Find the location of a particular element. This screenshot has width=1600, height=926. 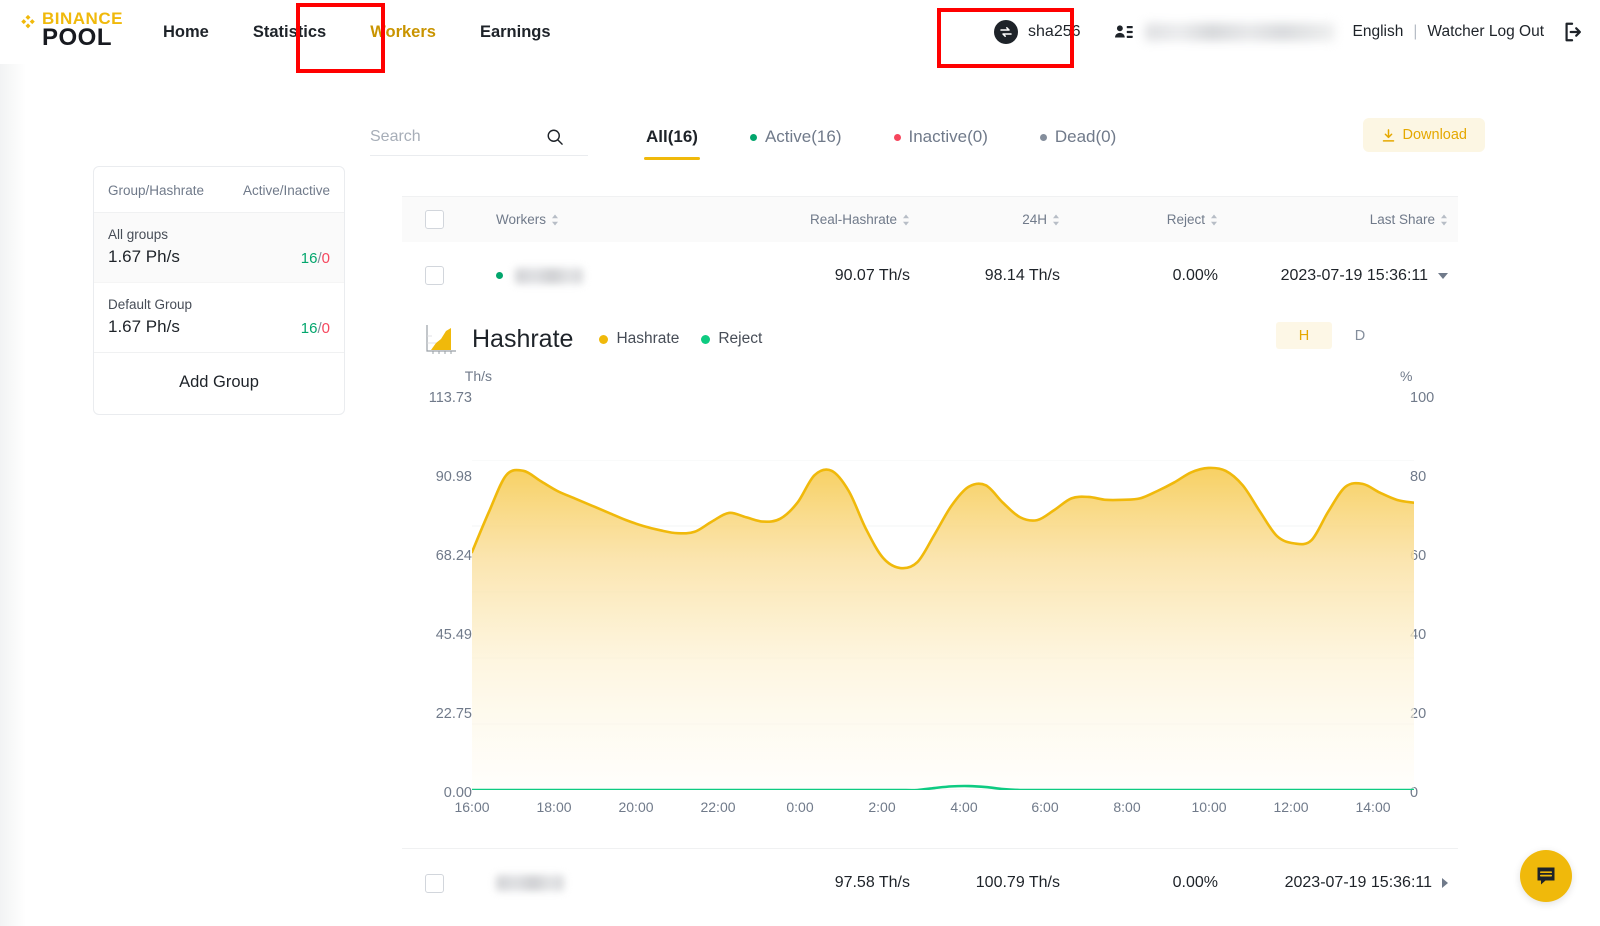

x-tick: 0:00 is located at coordinates (800, 807).